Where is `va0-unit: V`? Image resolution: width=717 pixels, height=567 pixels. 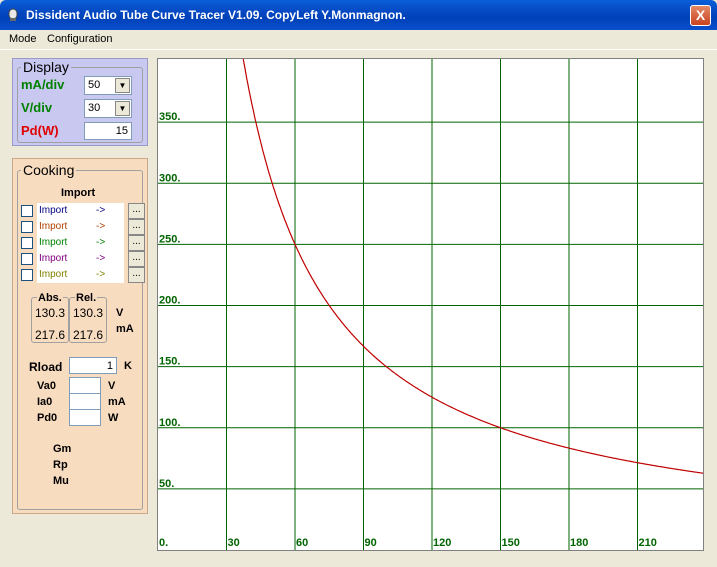
va0-unit: V is located at coordinates (112, 386).